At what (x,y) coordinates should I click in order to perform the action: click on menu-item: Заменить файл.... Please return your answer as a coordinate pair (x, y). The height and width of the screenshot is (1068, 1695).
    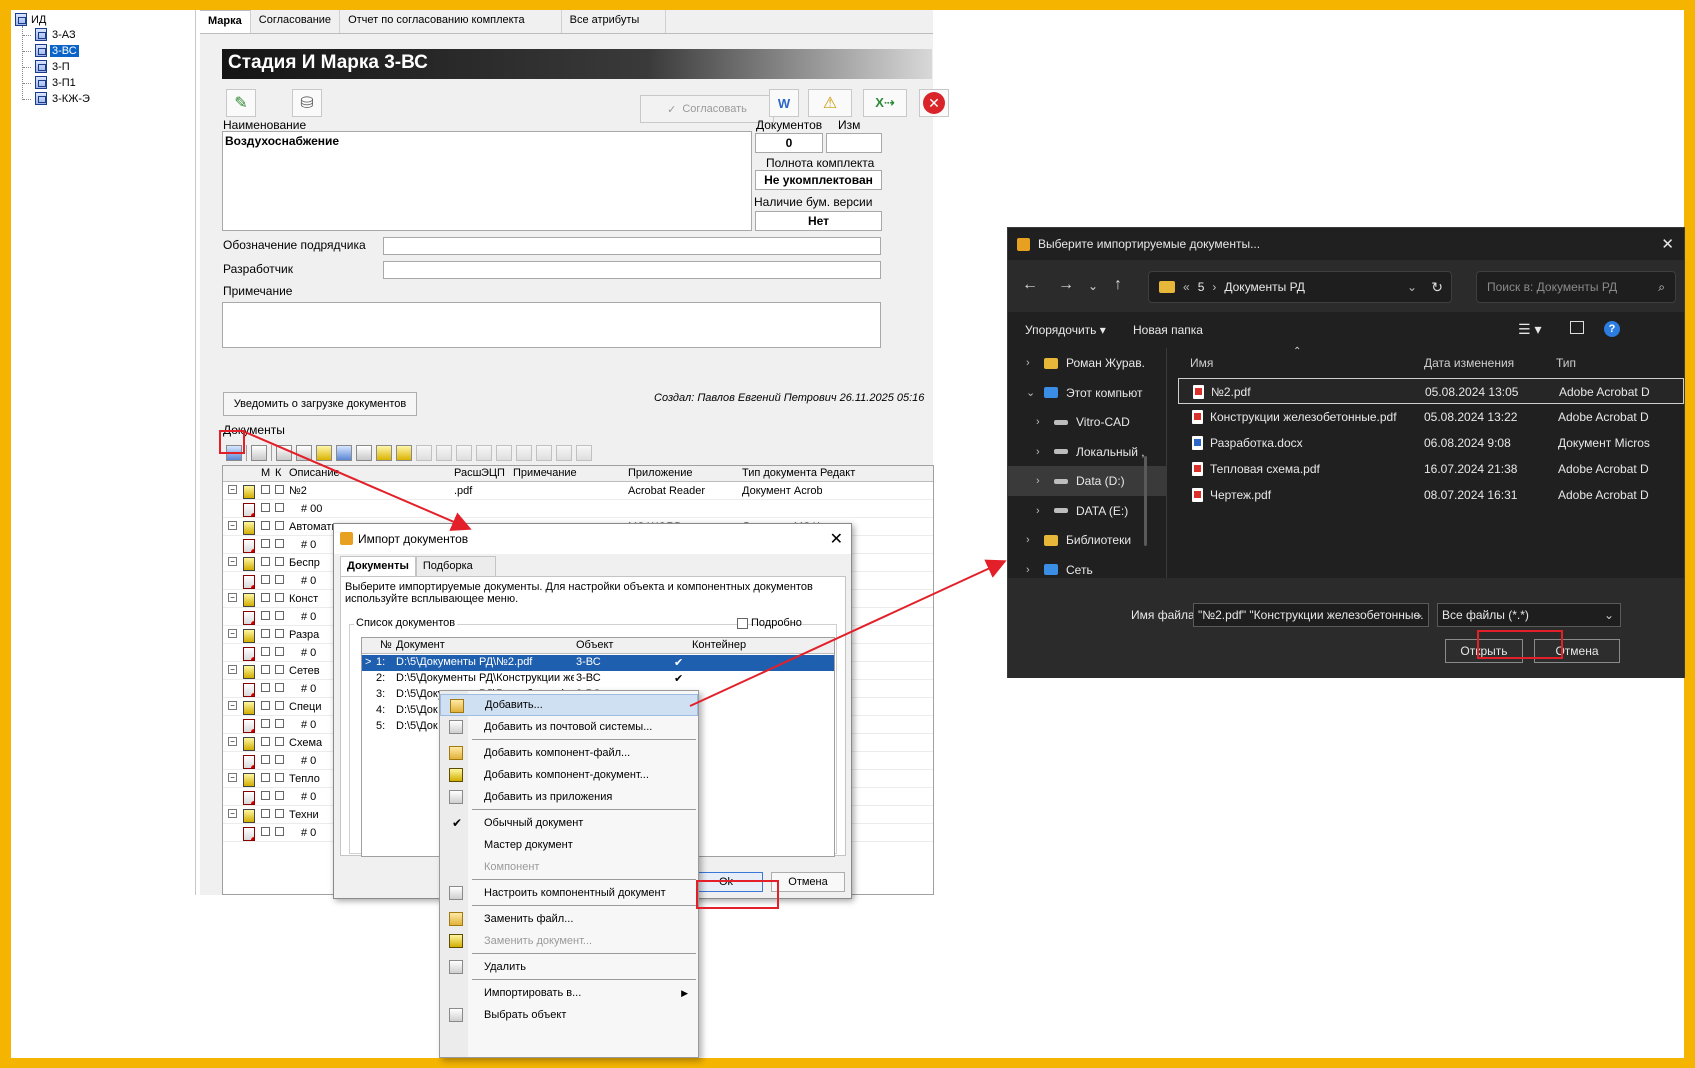
    Looking at the image, I should click on (569, 919).